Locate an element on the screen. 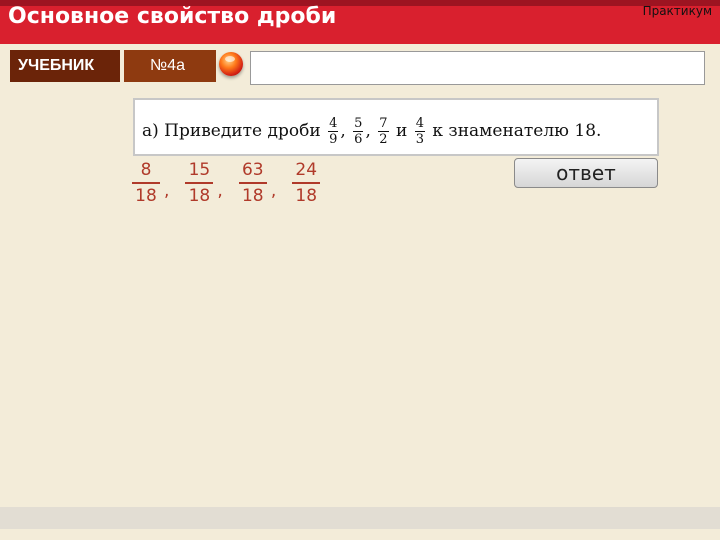 This screenshot has height=540, width=720. task-fraction-2: 56 is located at coordinates (358, 131).